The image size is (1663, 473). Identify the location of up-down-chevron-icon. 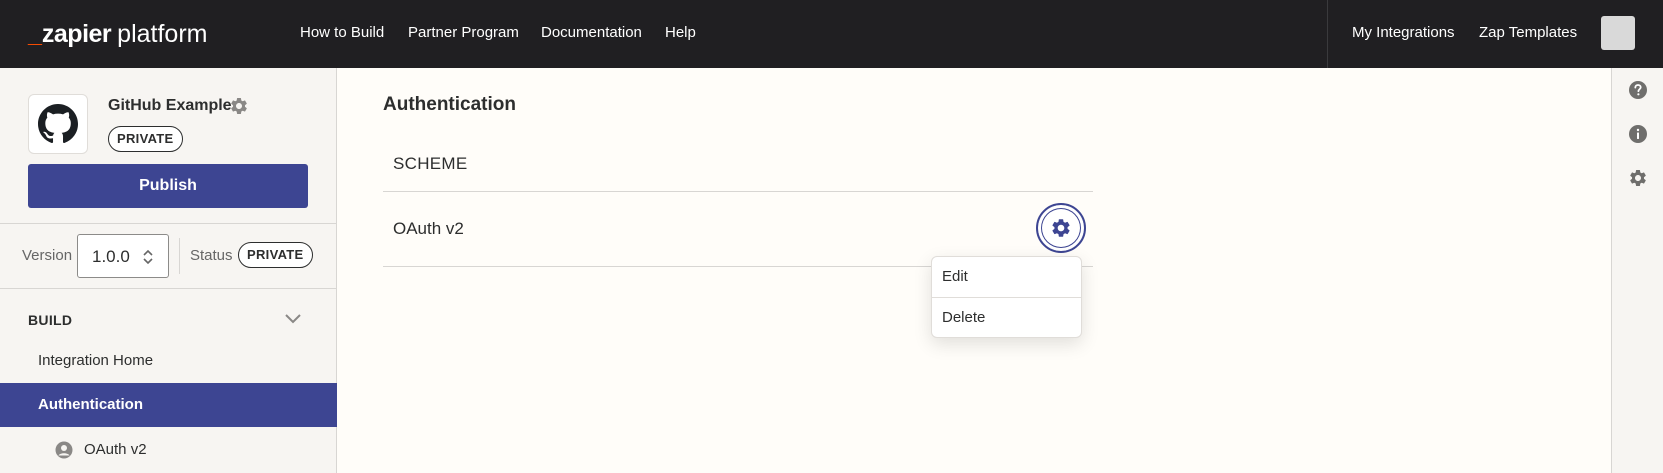
(148, 257).